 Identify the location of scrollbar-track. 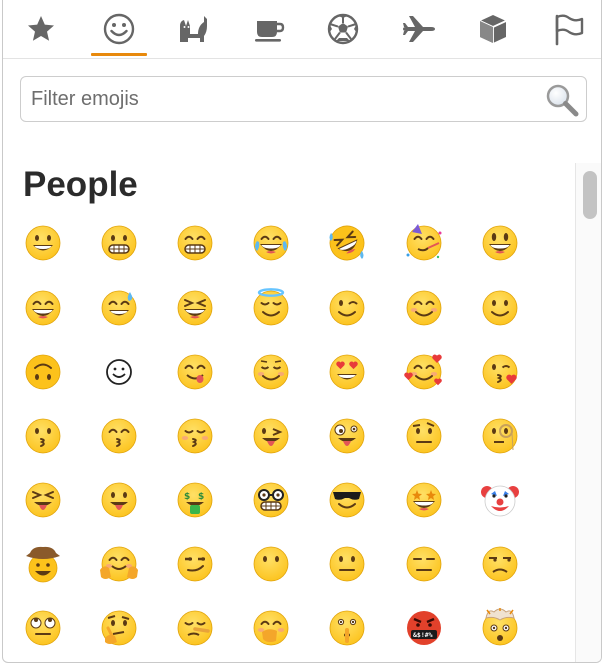
(588, 412).